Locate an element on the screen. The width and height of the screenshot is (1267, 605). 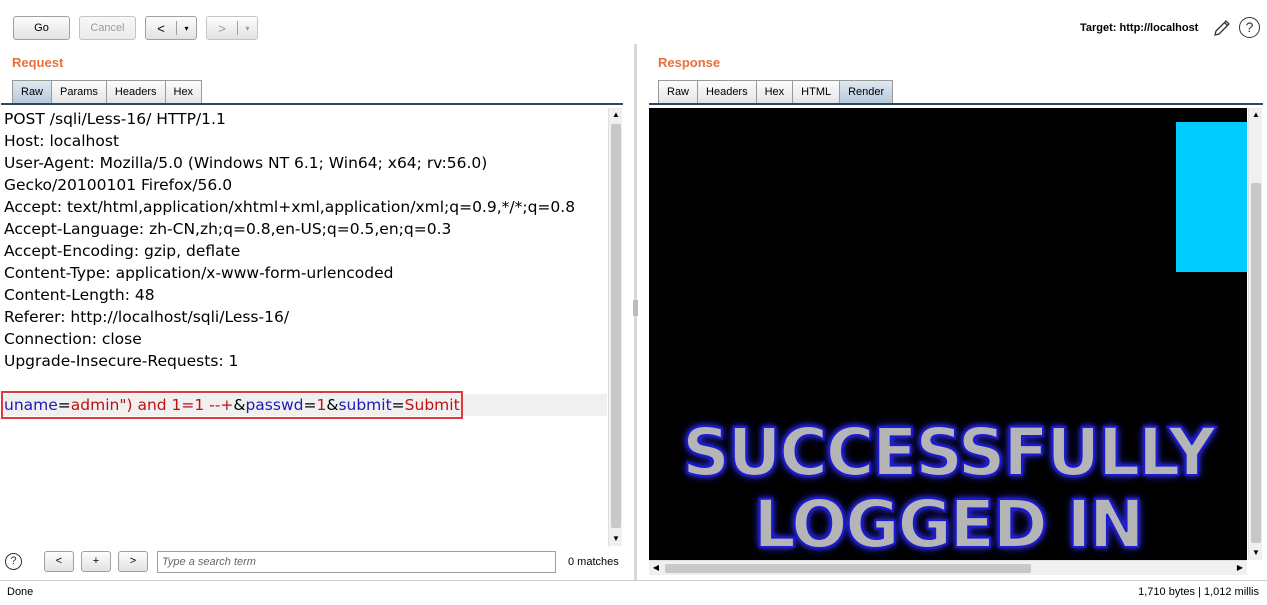
tab-html: HTML is located at coordinates (816, 91).